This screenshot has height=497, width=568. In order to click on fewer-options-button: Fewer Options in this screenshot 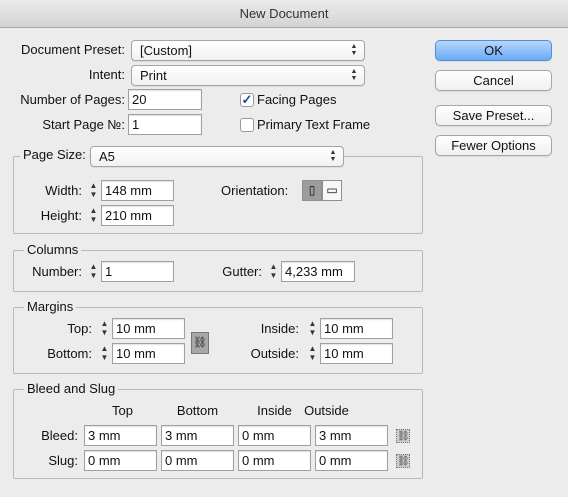, I will do `click(493, 145)`.